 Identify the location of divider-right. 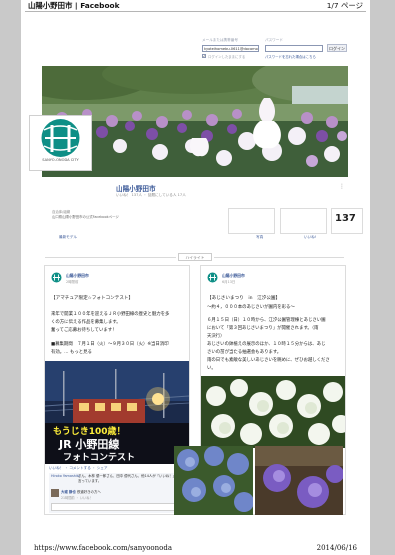
(279, 257).